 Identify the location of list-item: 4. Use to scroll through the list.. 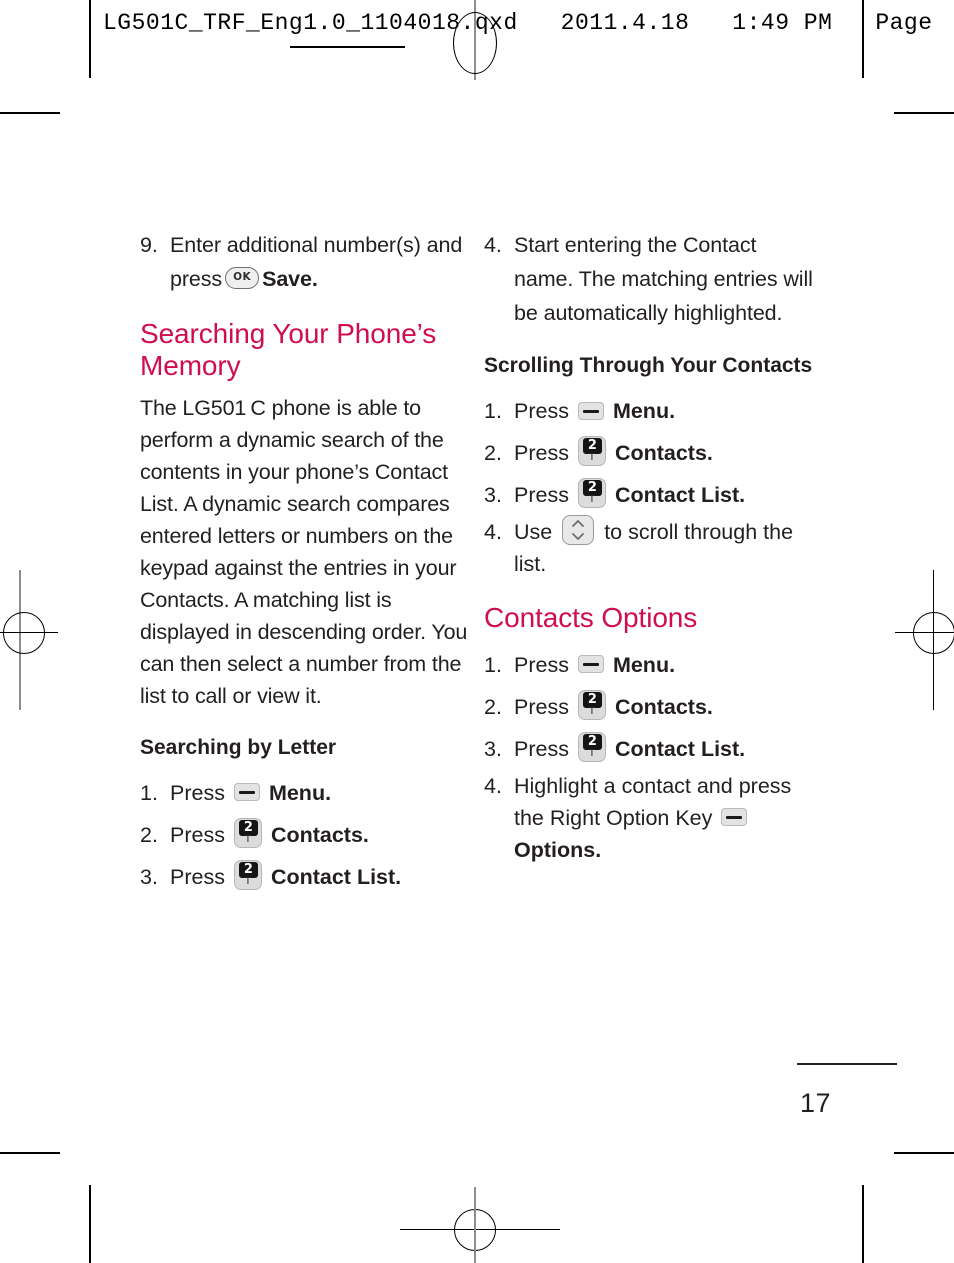
(649, 547).